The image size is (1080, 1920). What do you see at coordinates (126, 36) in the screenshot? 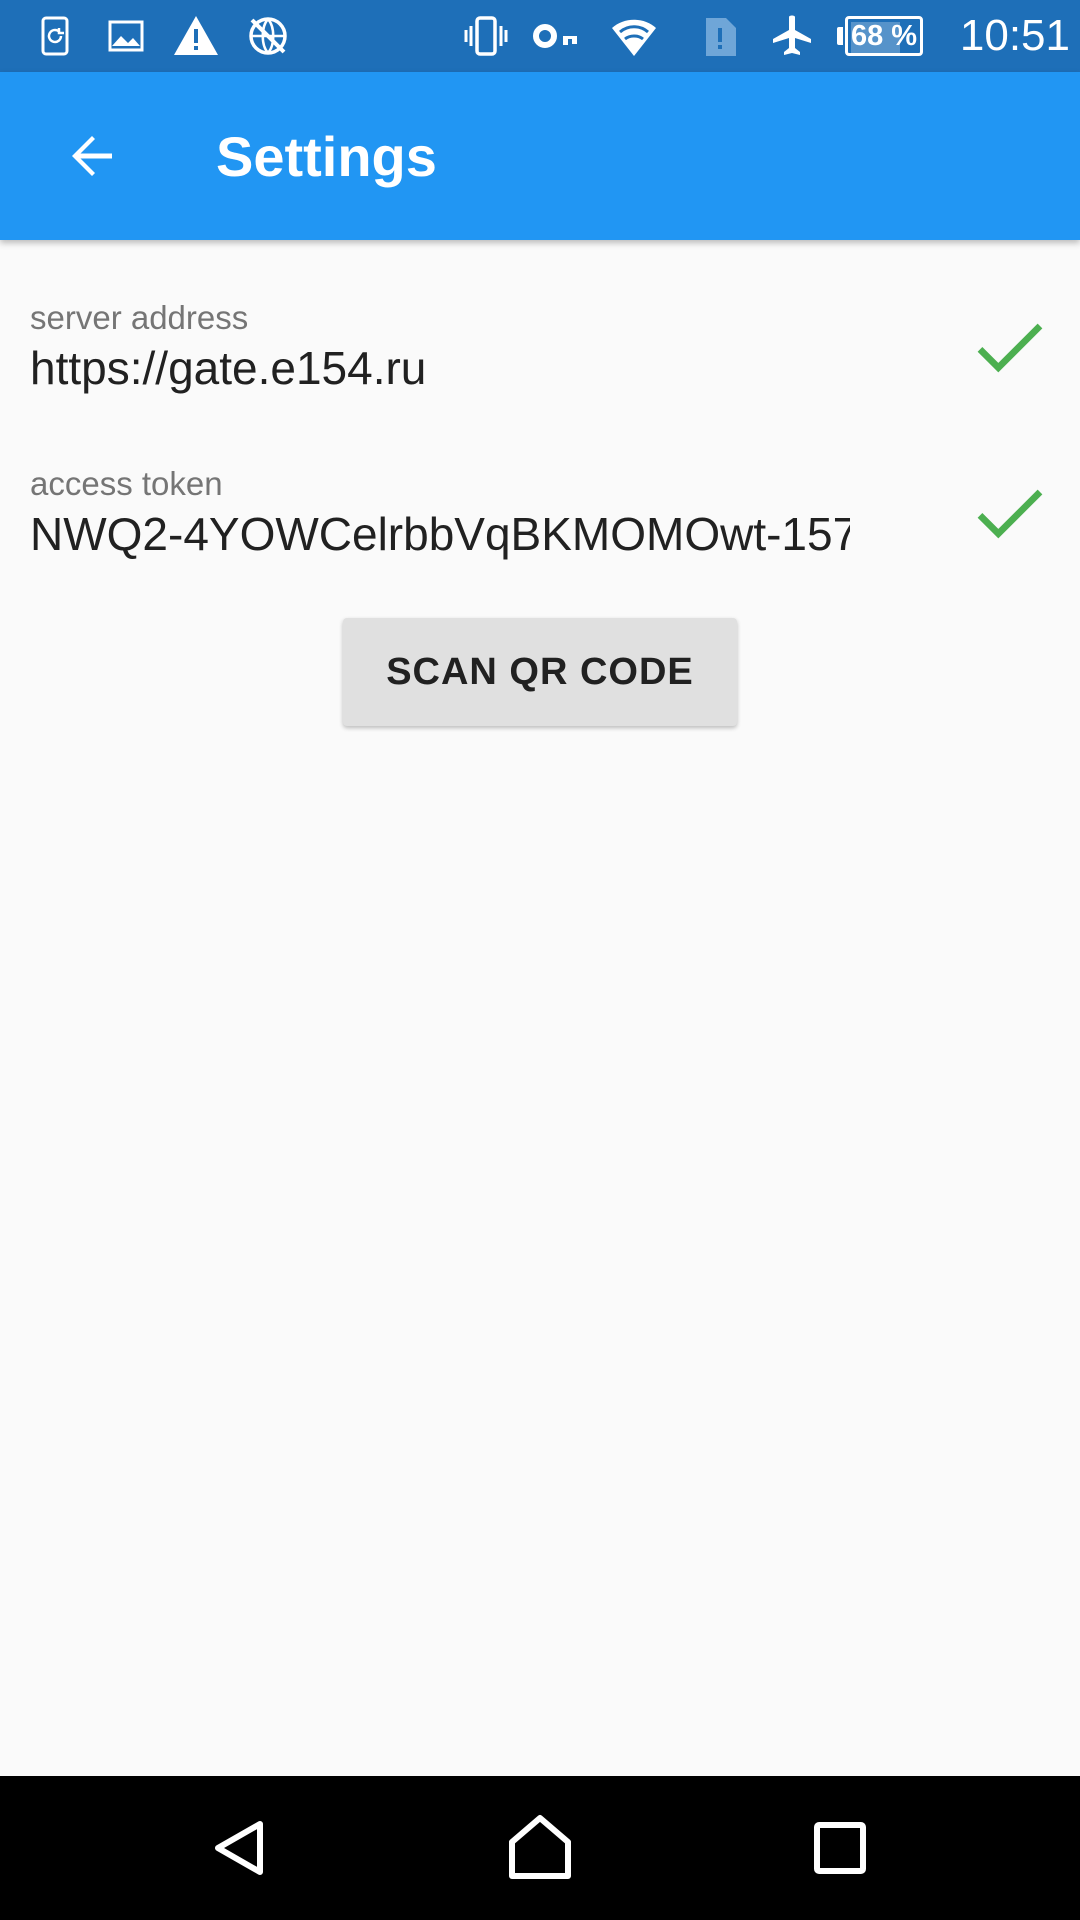
I see `image-icon` at bounding box center [126, 36].